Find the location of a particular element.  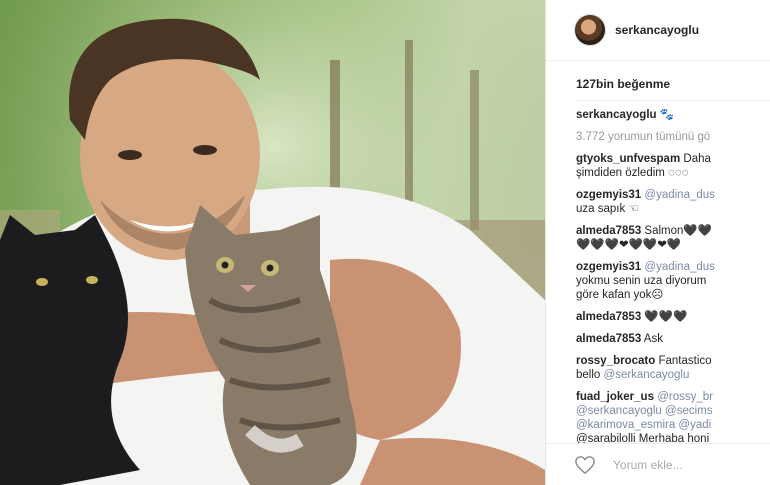

comment-text-cont: şimdiden özledim ◌◌◌ is located at coordinates (632, 173).